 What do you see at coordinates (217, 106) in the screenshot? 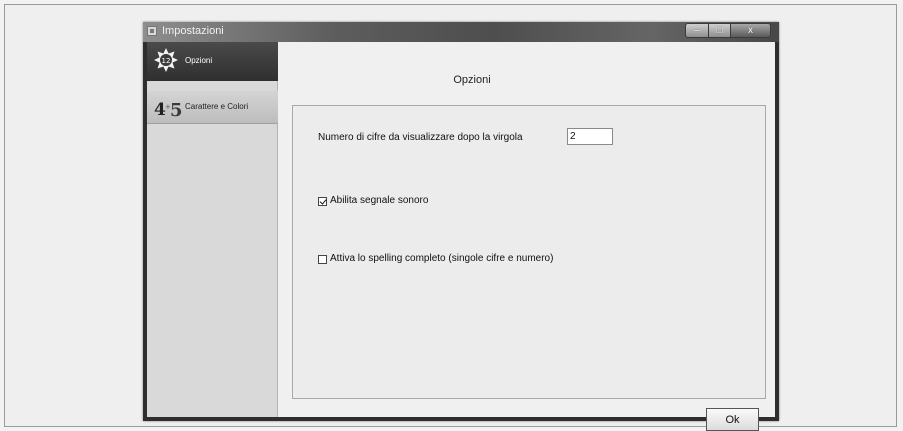
I see `sidebar-item-label: Carattere e Colori` at bounding box center [217, 106].